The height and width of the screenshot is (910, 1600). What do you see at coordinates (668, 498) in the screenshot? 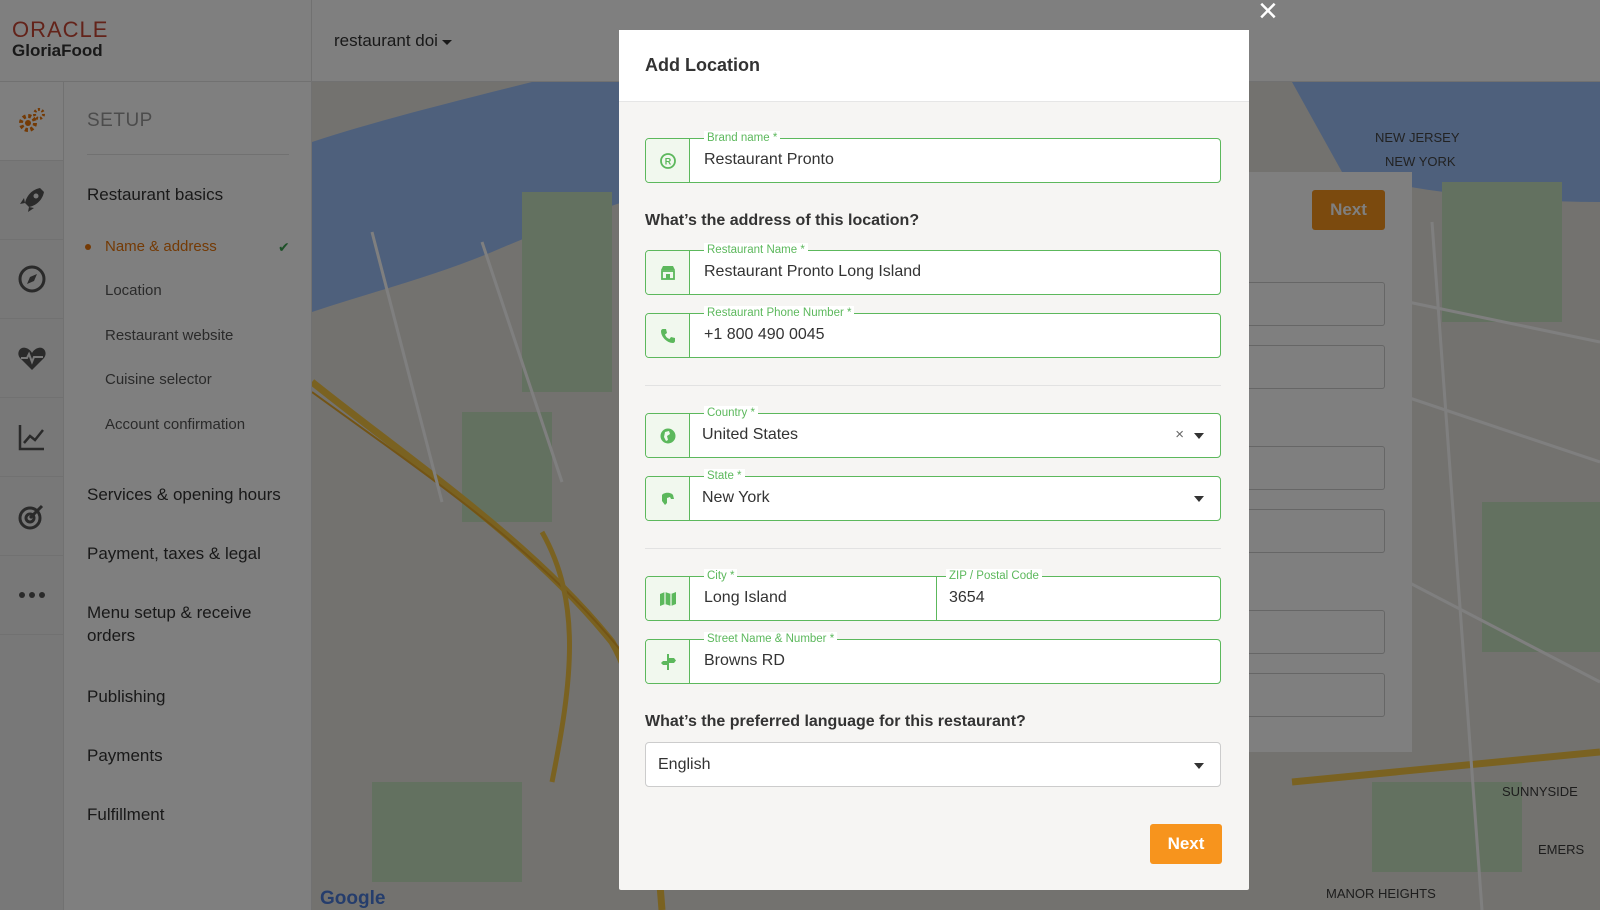
I see `region-icon` at bounding box center [668, 498].